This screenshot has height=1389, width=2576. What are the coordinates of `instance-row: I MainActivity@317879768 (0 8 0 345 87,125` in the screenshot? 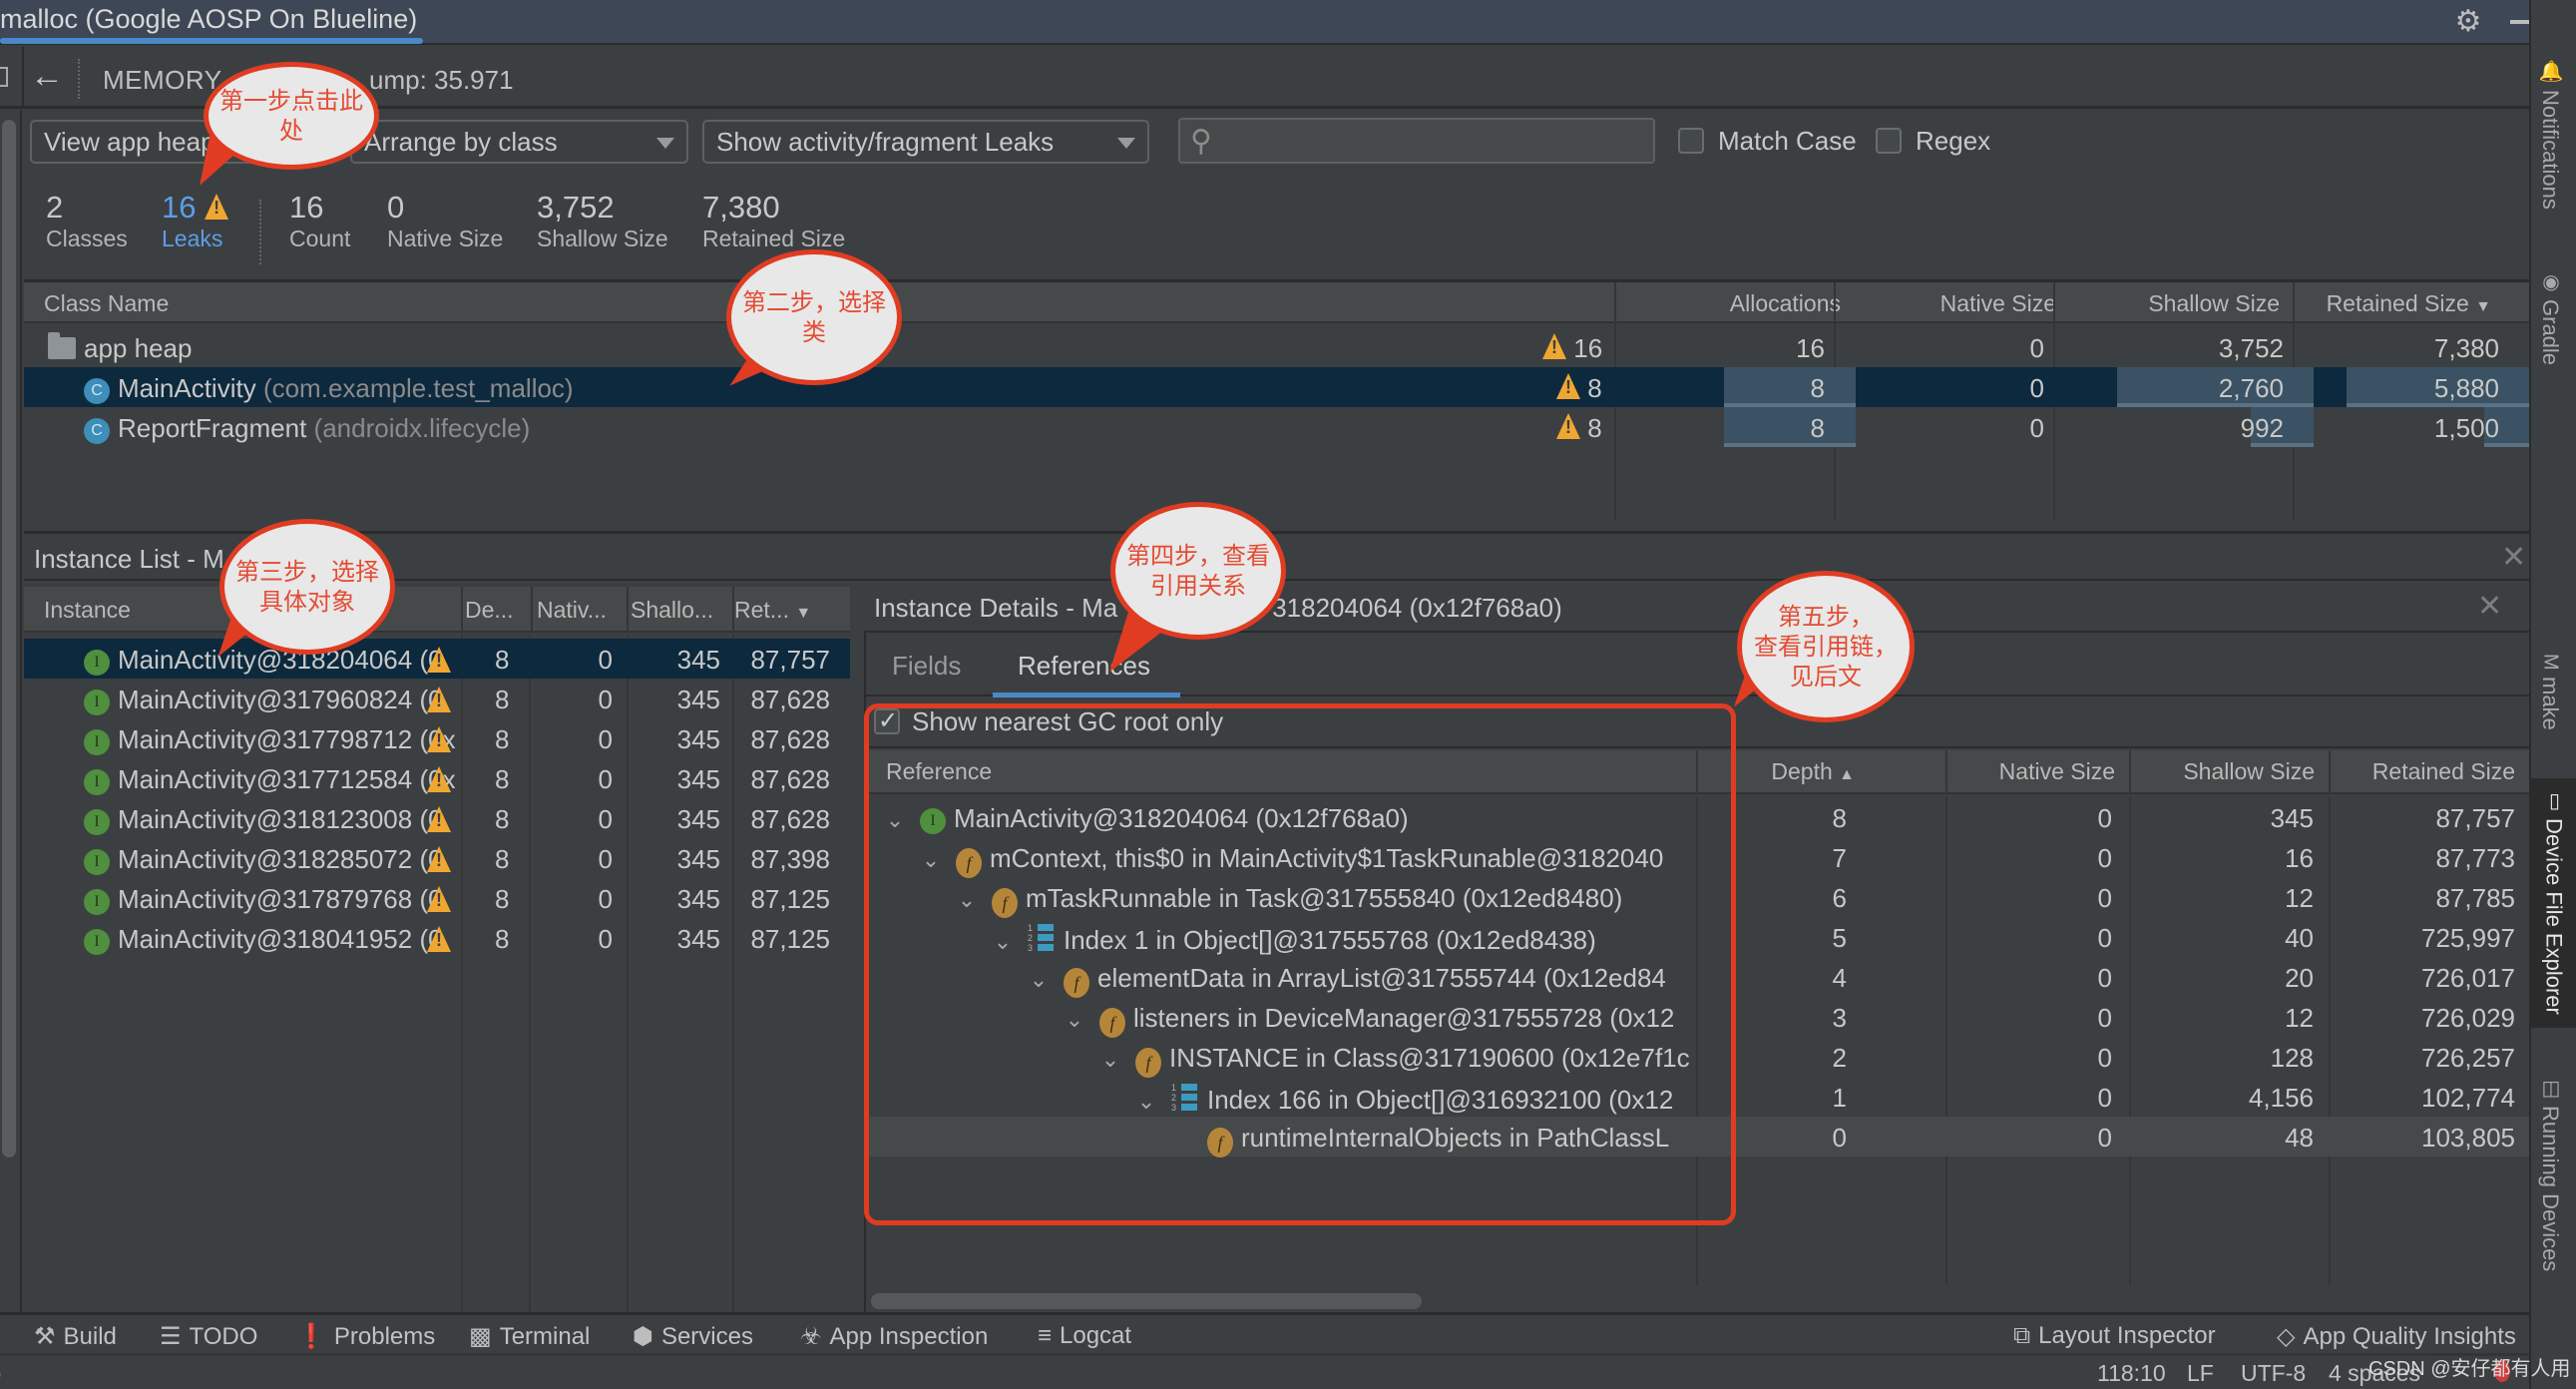 It's located at (437, 898).